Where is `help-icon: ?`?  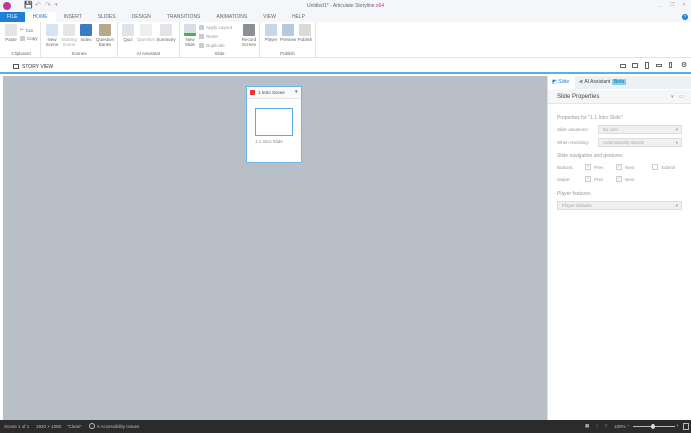
help-icon: ? is located at coordinates (685, 17).